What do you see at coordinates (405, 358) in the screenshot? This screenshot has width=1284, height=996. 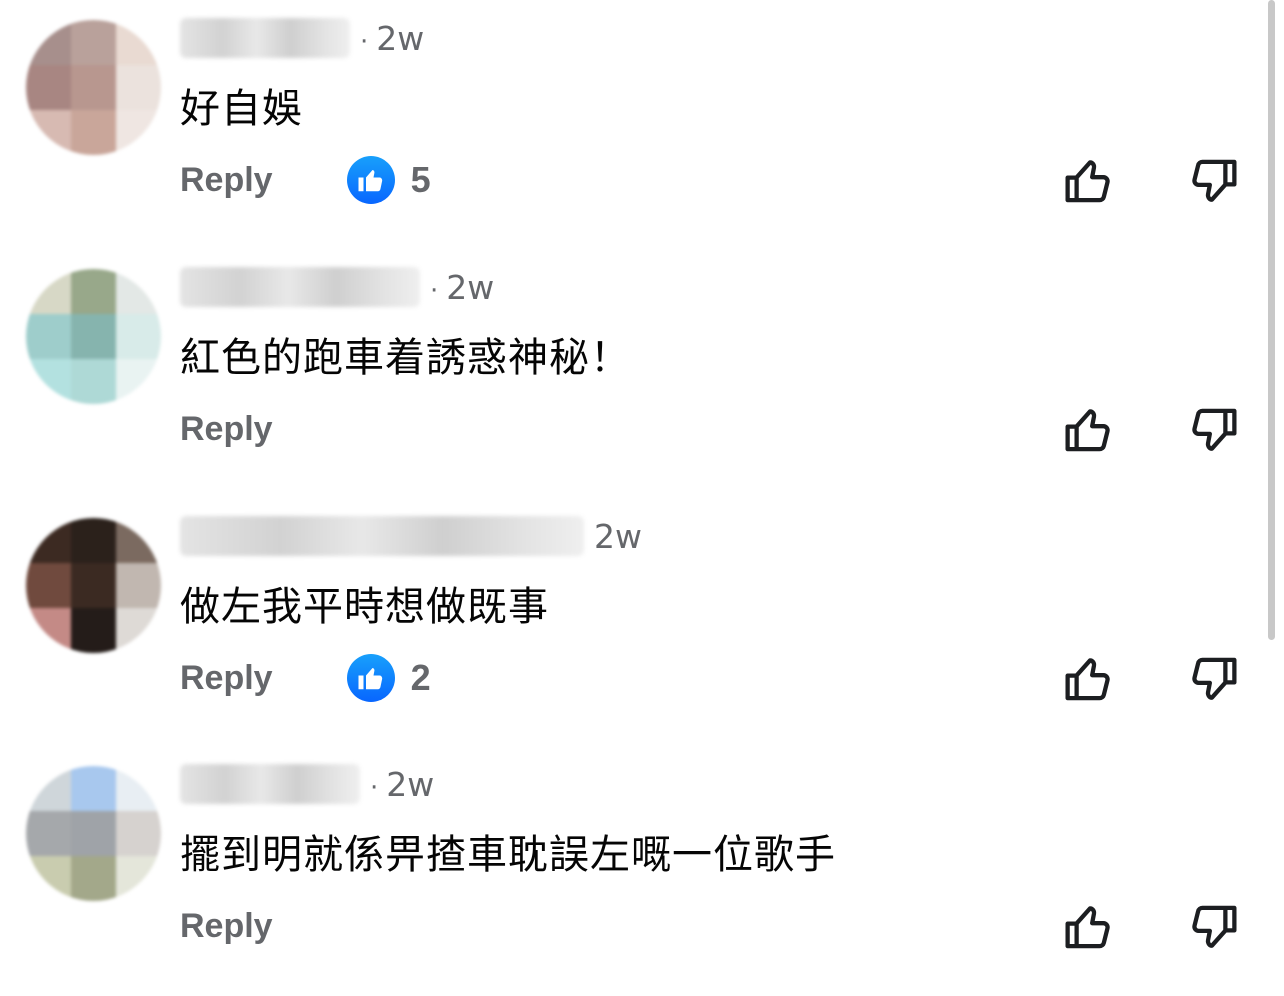 I see `comment-text: 紅色的跑車着誘惑神秘！` at bounding box center [405, 358].